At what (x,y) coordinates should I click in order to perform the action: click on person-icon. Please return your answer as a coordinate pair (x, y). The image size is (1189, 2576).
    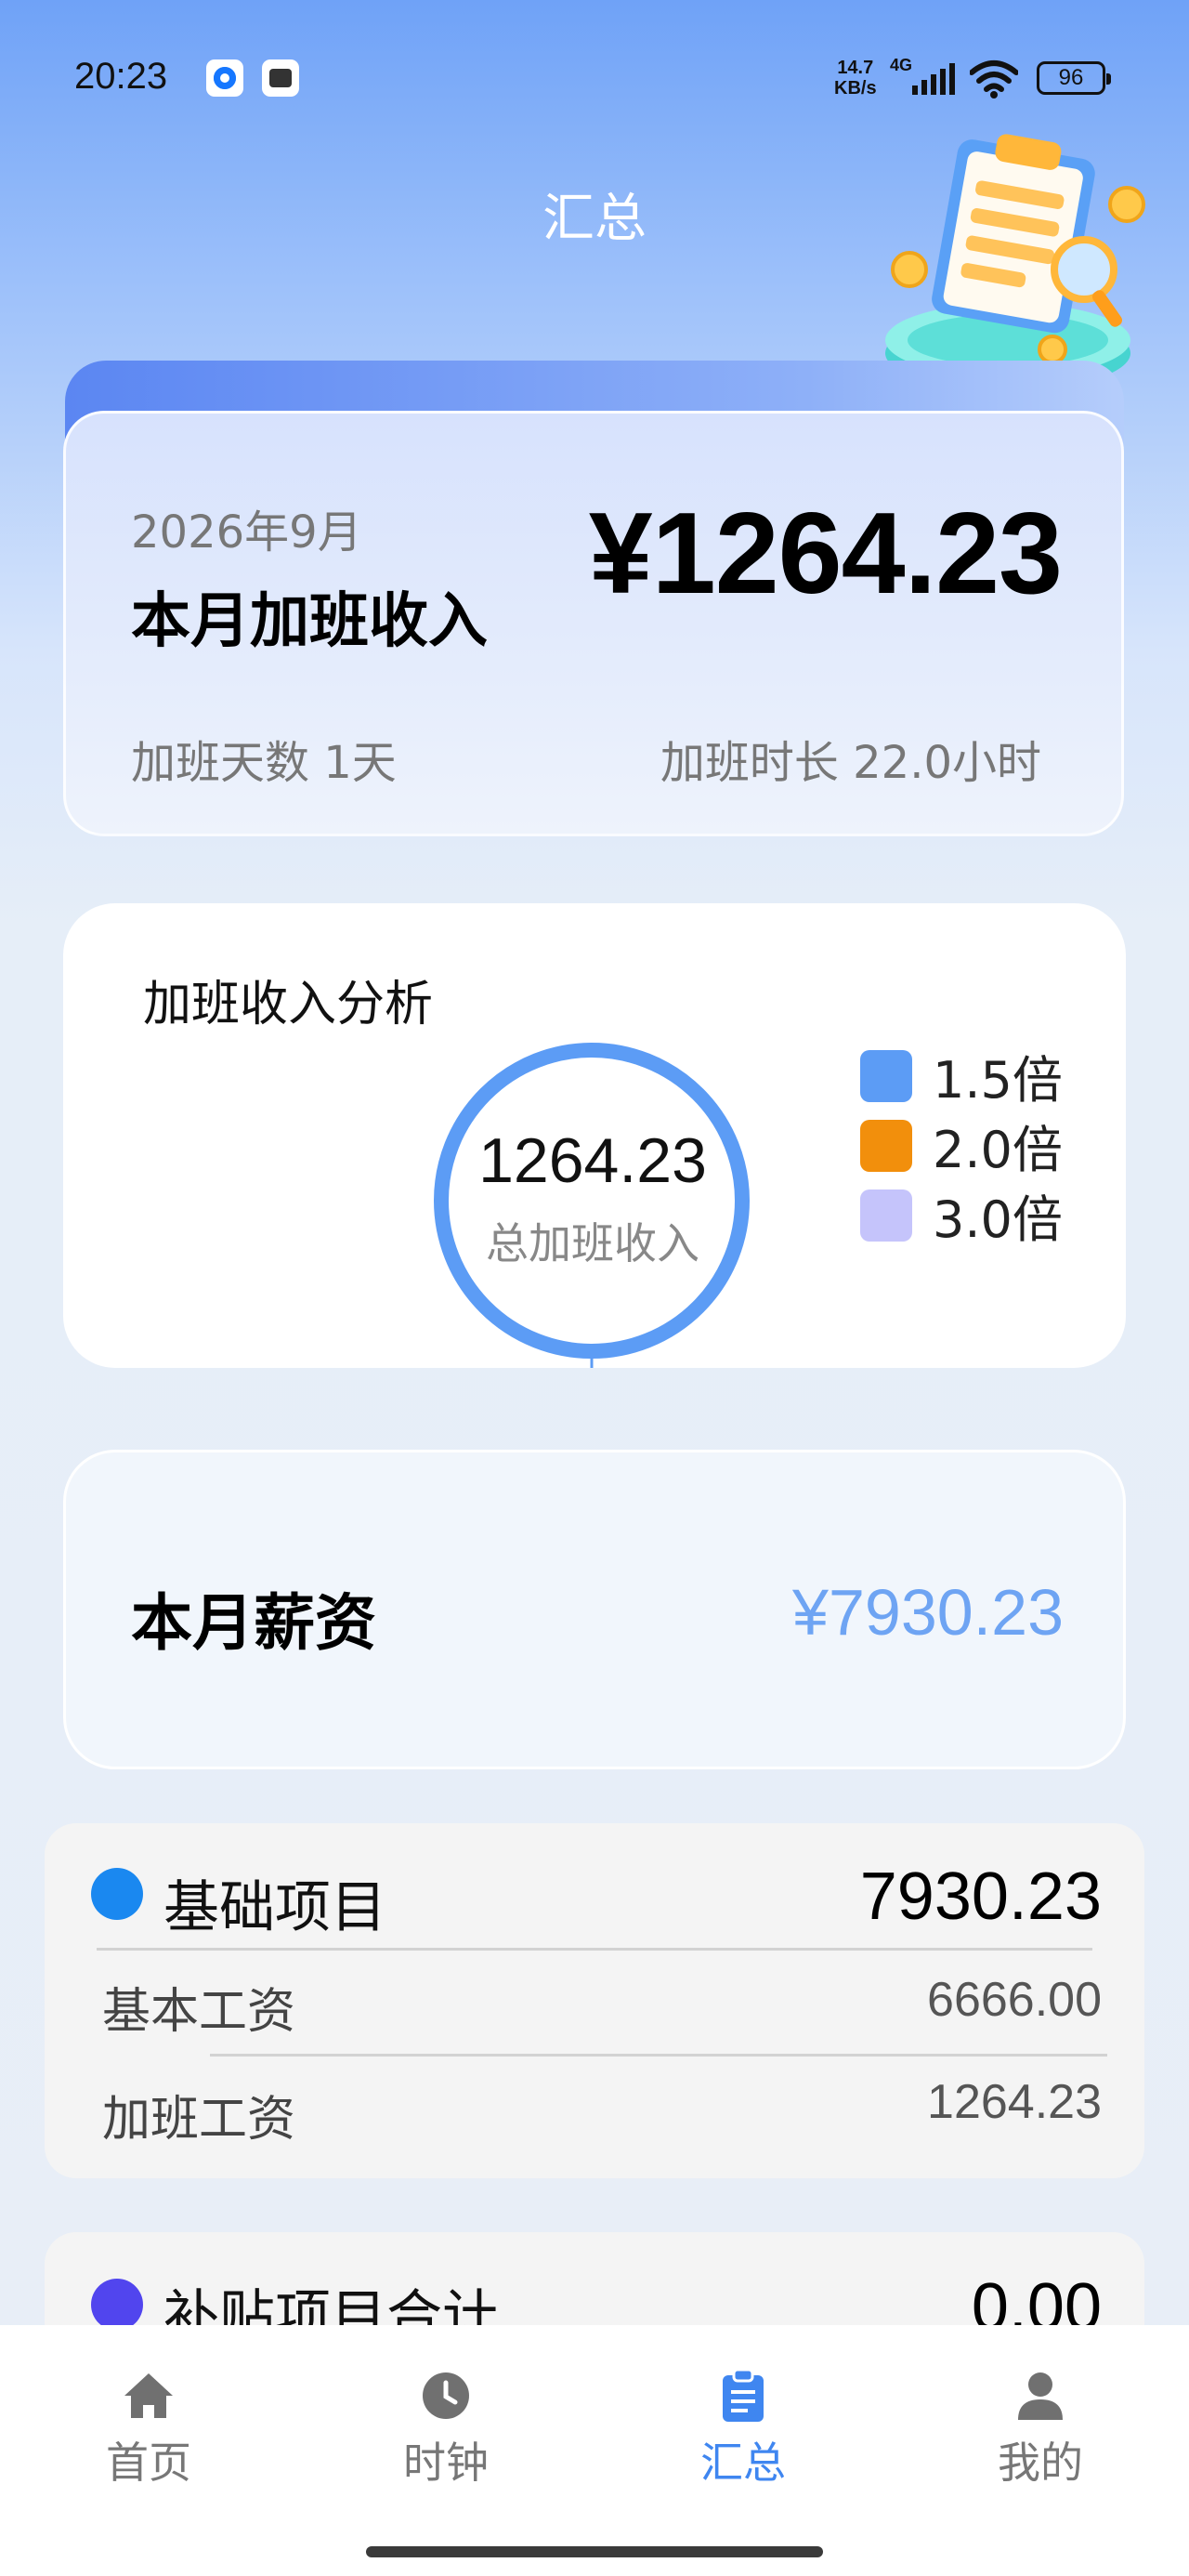
    Looking at the image, I should click on (1041, 2396).